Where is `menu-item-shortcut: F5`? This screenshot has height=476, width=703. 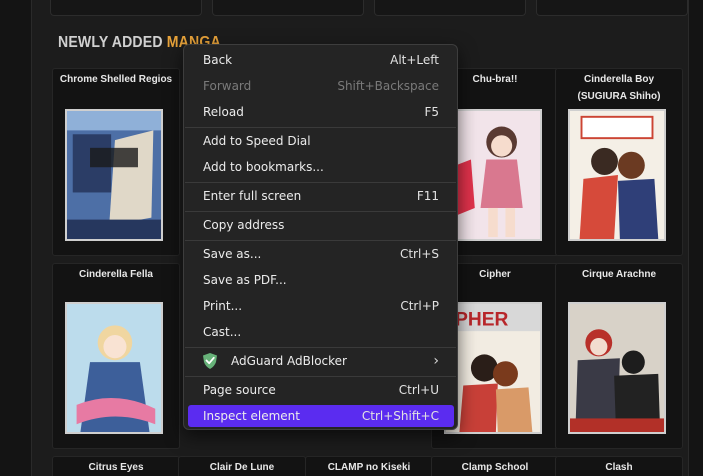
menu-item-shortcut: F5 is located at coordinates (431, 112).